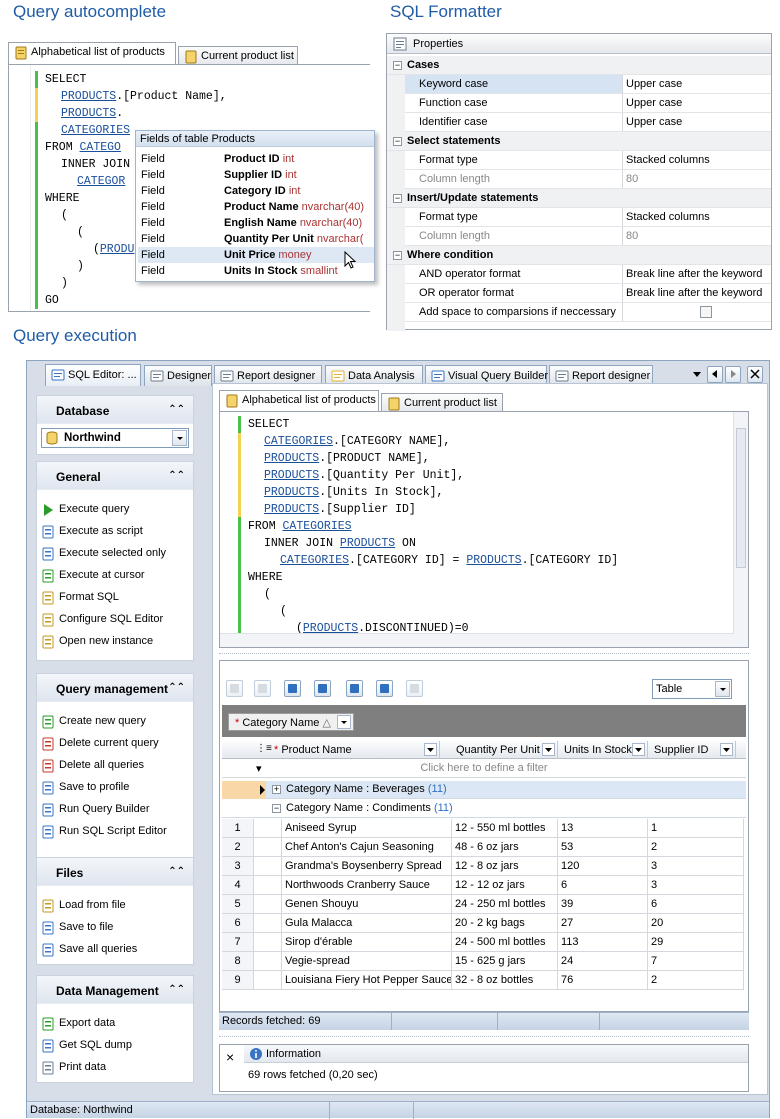  I want to click on popup-field-row: Field Product ID int, so click(256, 159).